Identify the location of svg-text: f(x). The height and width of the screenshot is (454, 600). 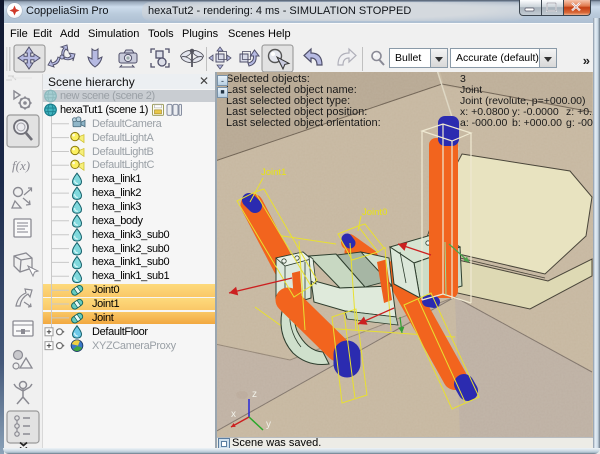
(21, 165).